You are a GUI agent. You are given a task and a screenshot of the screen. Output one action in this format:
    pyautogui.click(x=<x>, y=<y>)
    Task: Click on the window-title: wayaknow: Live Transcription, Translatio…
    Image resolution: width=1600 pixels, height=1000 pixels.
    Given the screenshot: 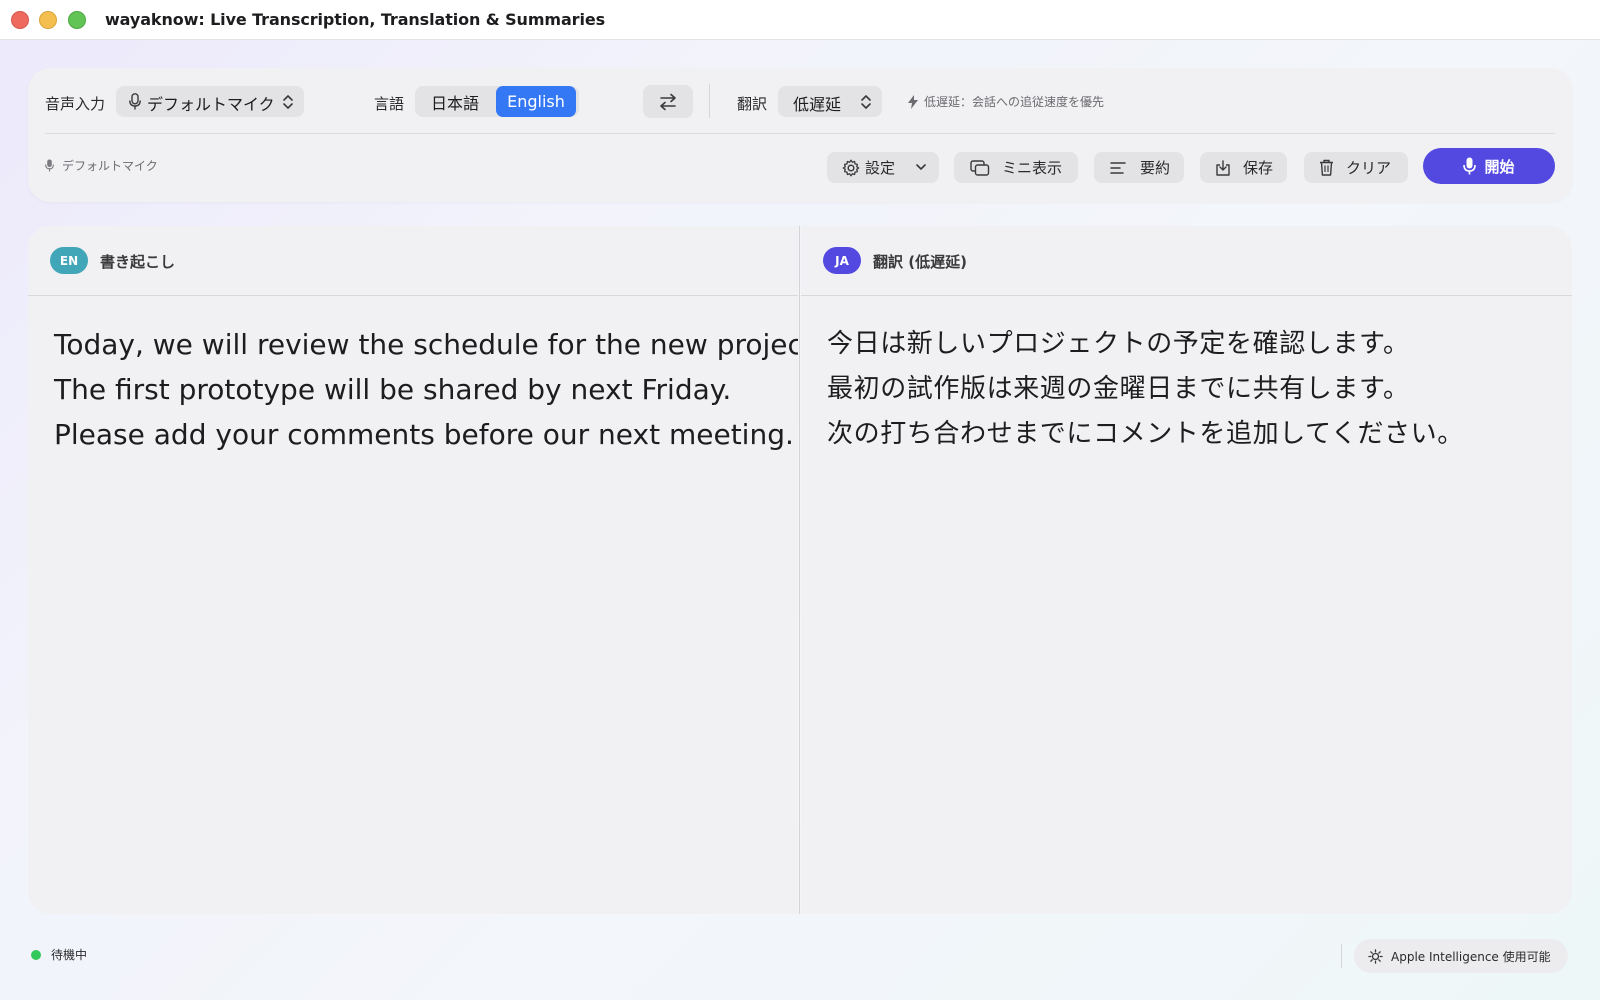 What is the action you would take?
    pyautogui.click(x=355, y=19)
    